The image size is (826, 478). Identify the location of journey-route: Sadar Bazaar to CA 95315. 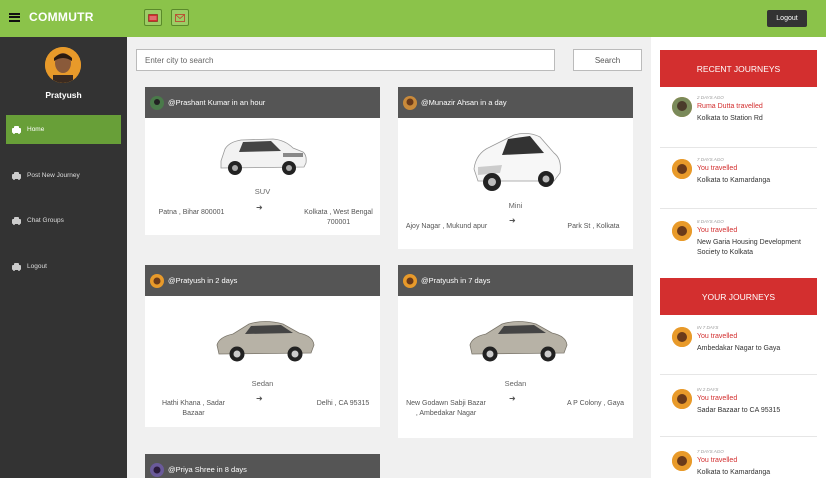
(739, 410).